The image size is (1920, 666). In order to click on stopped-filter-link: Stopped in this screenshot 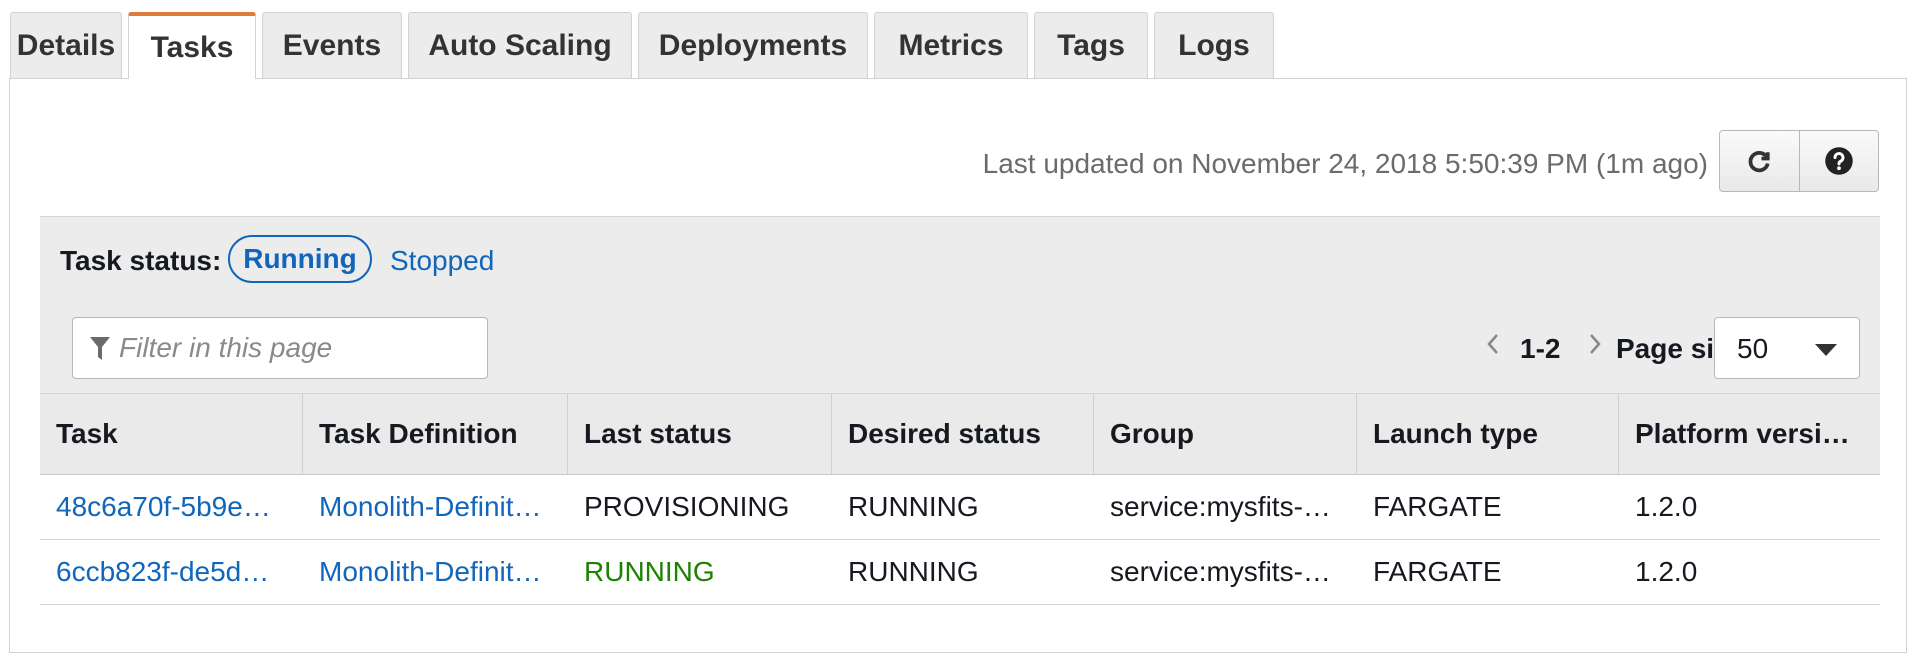, I will do `click(442, 261)`.